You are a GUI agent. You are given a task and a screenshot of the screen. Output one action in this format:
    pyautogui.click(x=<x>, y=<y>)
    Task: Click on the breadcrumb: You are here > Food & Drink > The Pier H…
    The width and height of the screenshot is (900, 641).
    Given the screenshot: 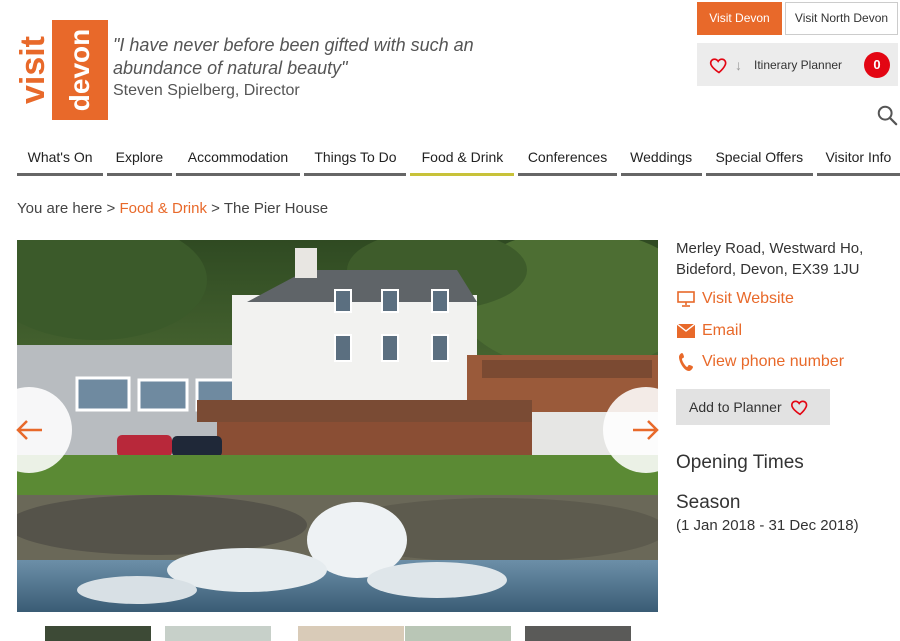 What is the action you would take?
    pyautogui.click(x=172, y=208)
    